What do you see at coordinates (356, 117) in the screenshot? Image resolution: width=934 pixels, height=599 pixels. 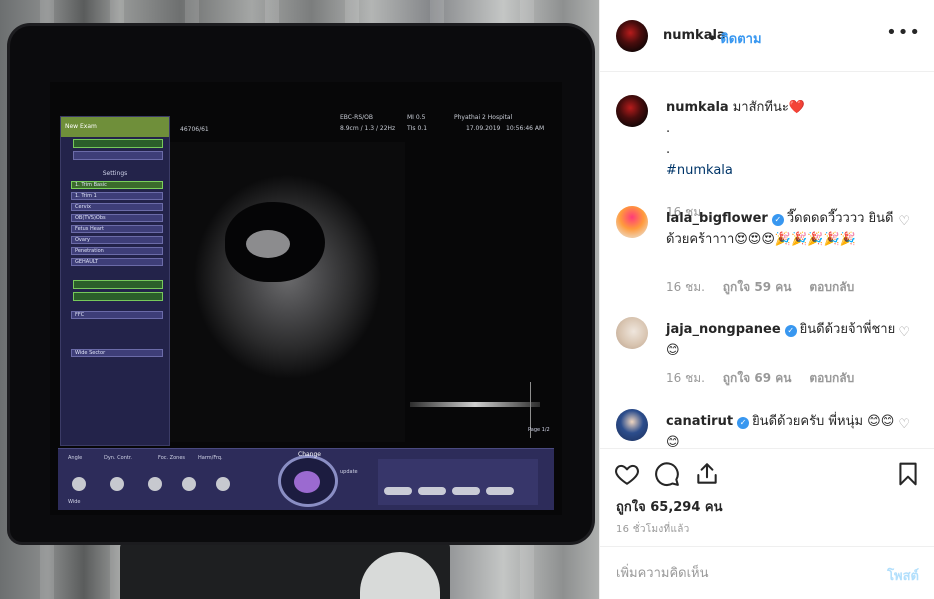 I see `probe-name: EBC-RS/OB` at bounding box center [356, 117].